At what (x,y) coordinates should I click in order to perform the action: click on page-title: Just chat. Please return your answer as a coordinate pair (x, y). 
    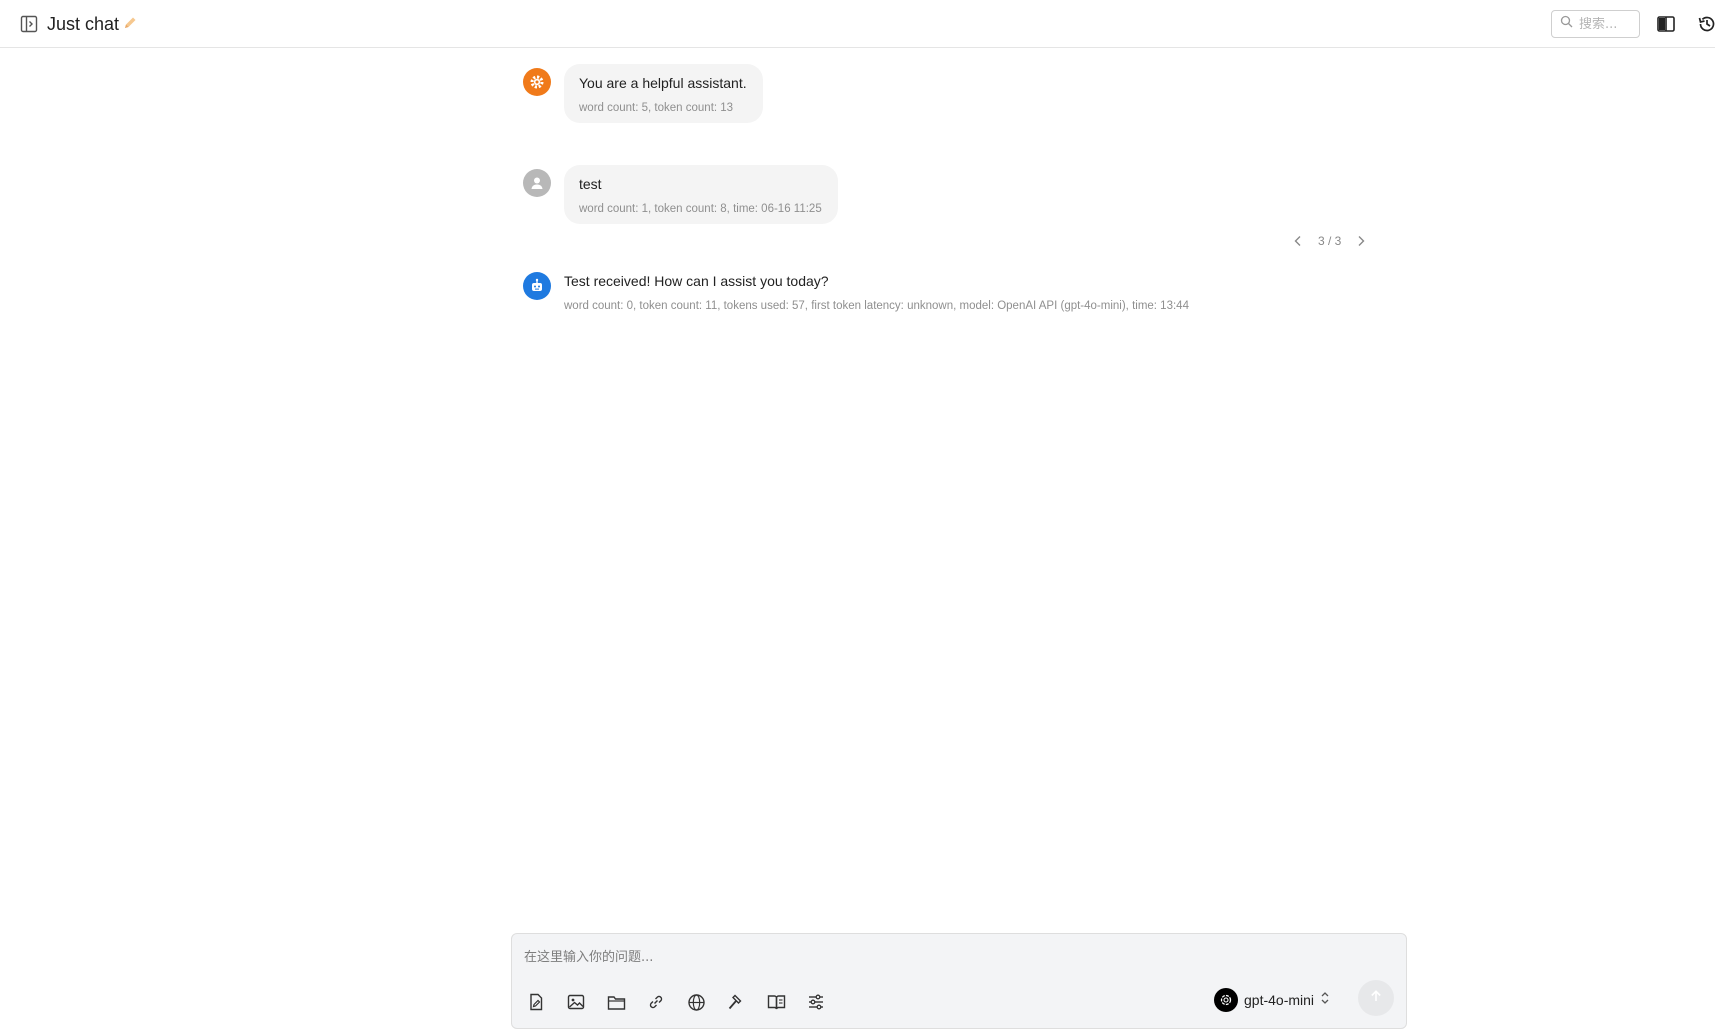
    Looking at the image, I should click on (83, 24).